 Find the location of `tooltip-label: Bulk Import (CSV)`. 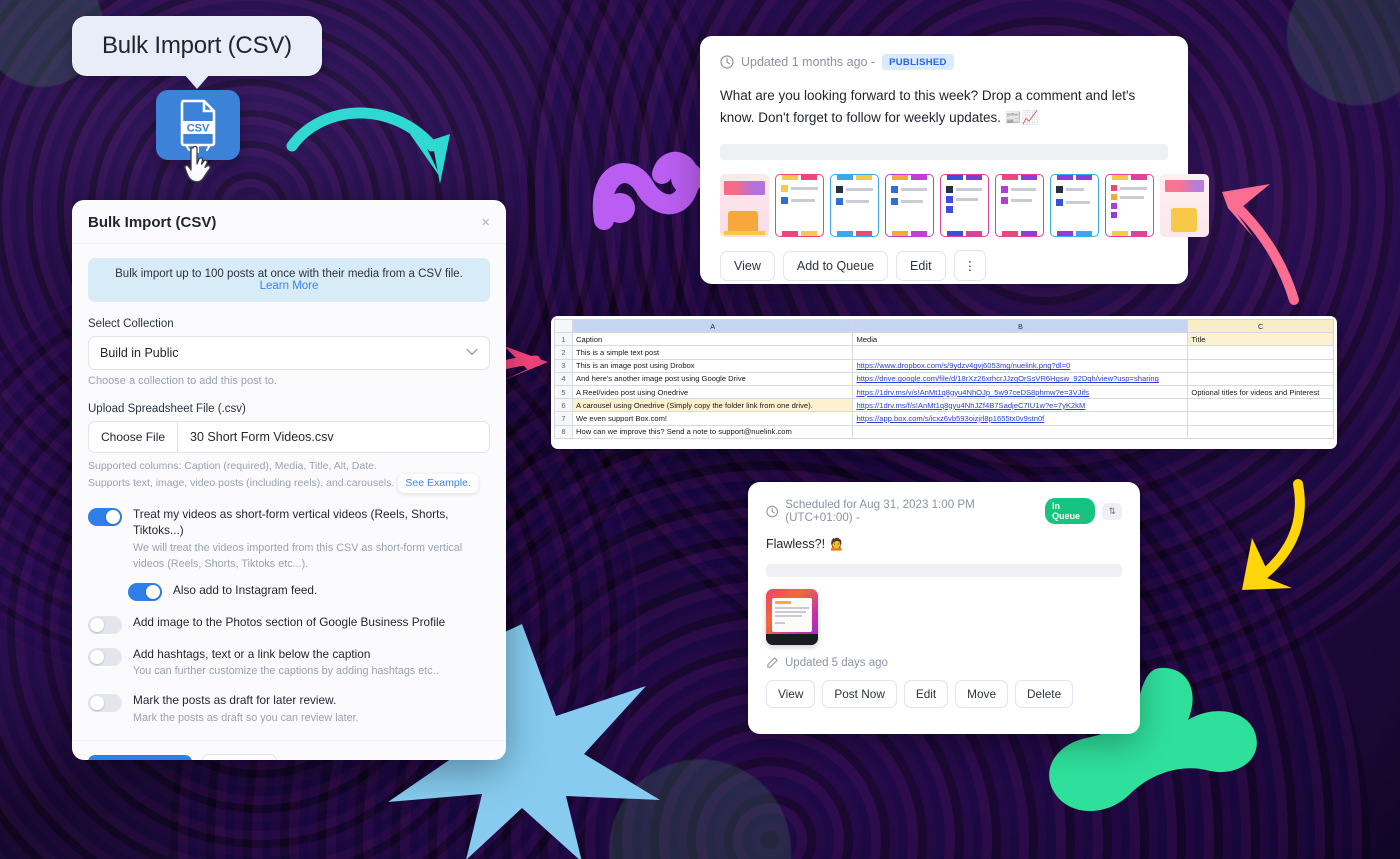

tooltip-label: Bulk Import (CSV) is located at coordinates (197, 45).